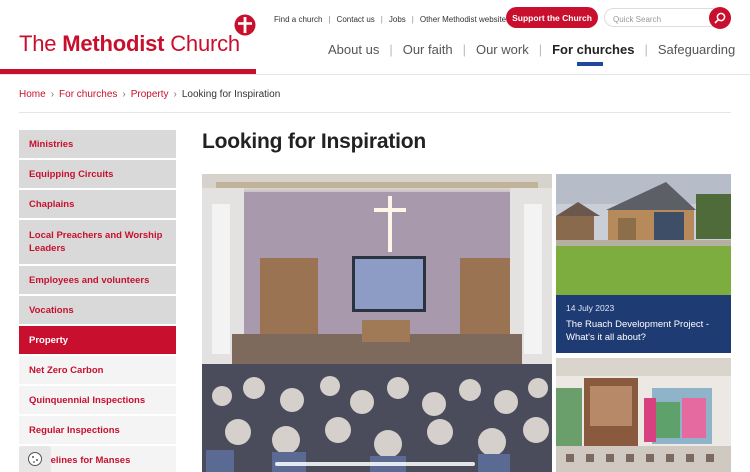 This screenshot has height=472, width=750. I want to click on quick-search-input, so click(662, 19).